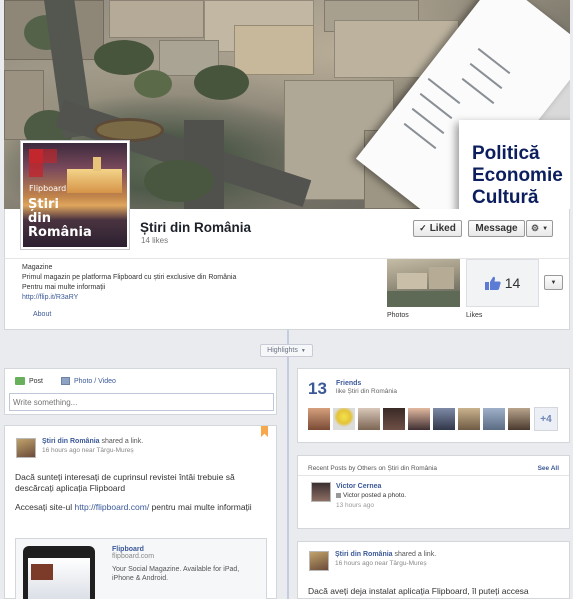 The height and width of the screenshot is (599, 573). What do you see at coordinates (50, 297) in the screenshot?
I see `about-link: http://flip.it/R3aRY` at bounding box center [50, 297].